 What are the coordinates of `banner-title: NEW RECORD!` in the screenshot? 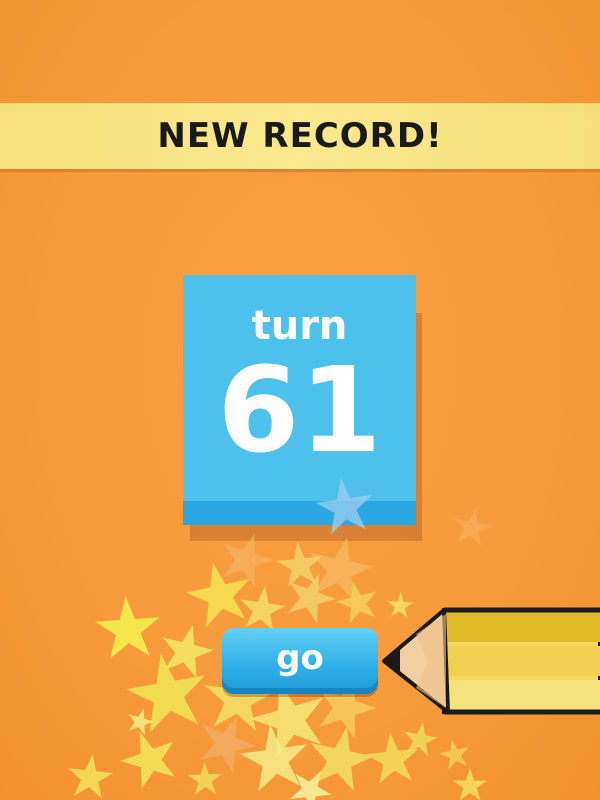 It's located at (300, 136).